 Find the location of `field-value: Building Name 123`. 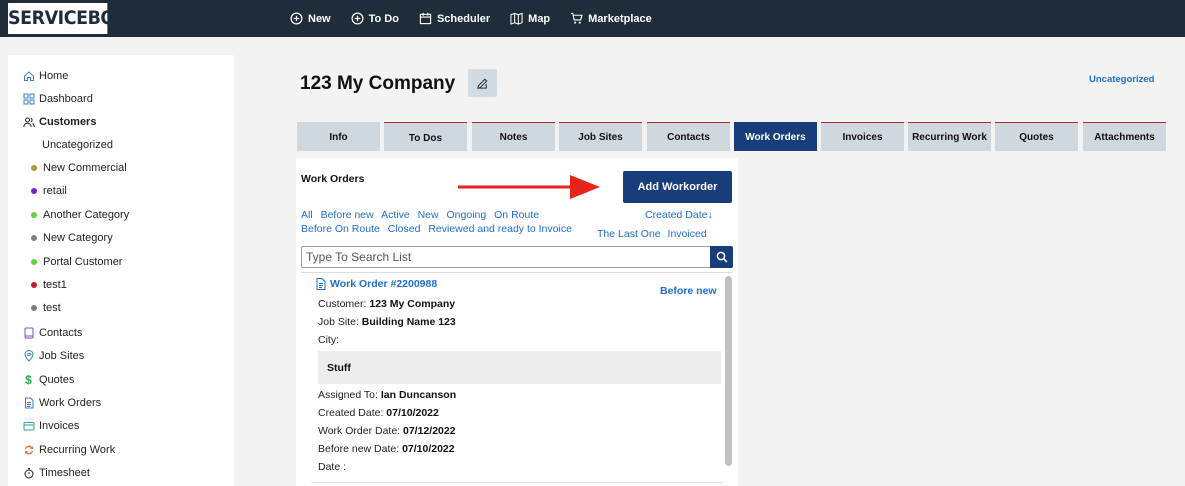

field-value: Building Name 123 is located at coordinates (408, 322).